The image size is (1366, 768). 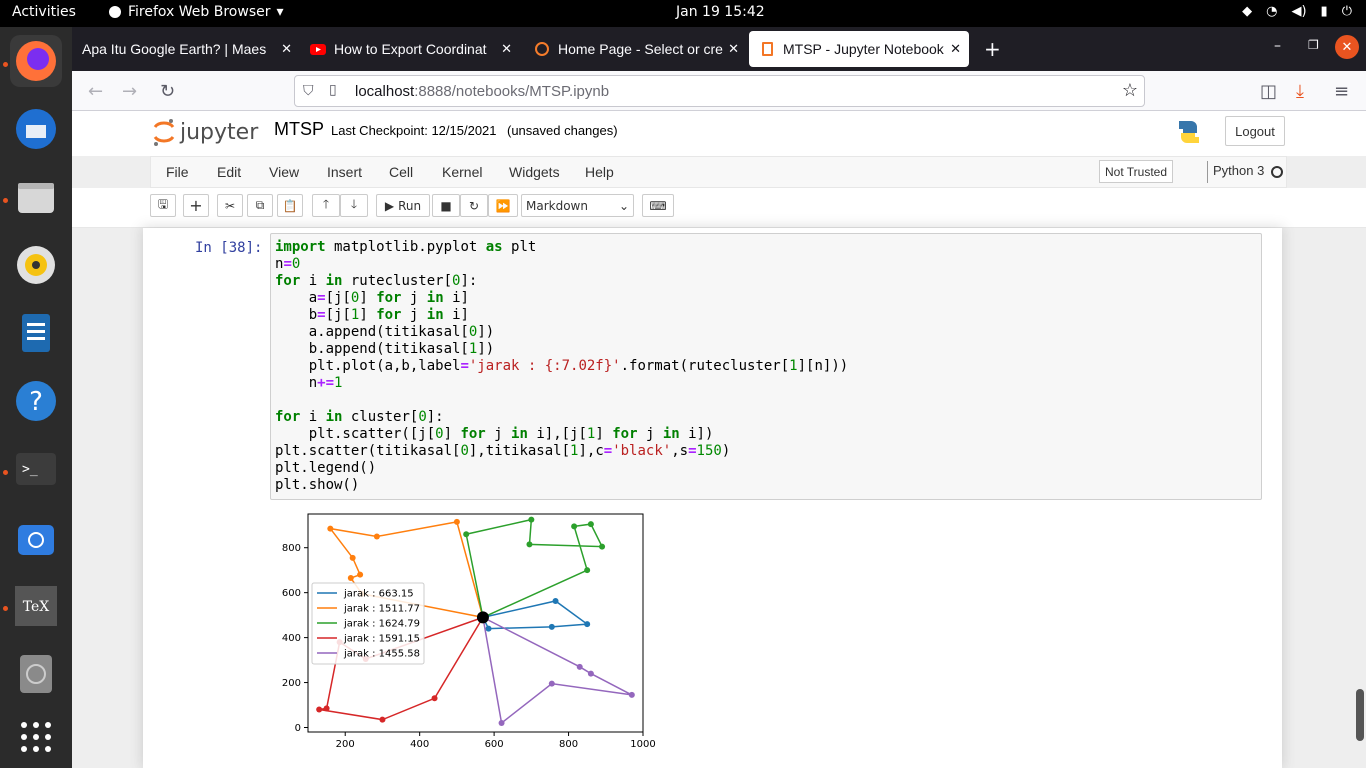 What do you see at coordinates (163, 205) in the screenshot?
I see `save-icon: 🖫` at bounding box center [163, 205].